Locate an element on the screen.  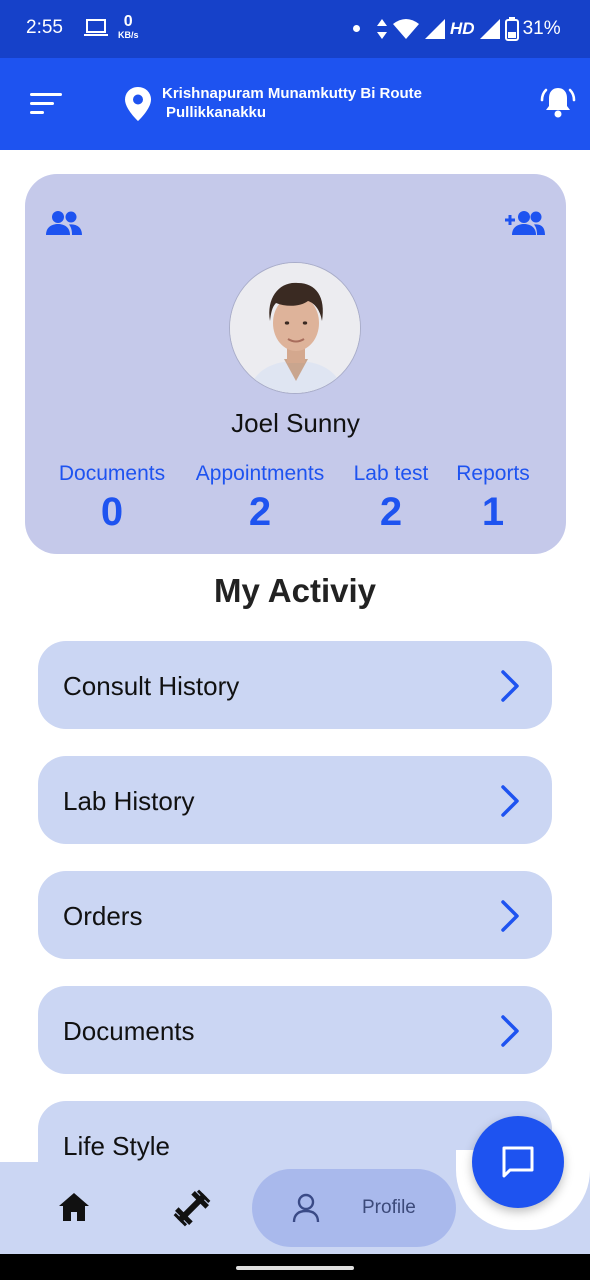
system-icons: HD 31% is located at coordinates (468, 29).